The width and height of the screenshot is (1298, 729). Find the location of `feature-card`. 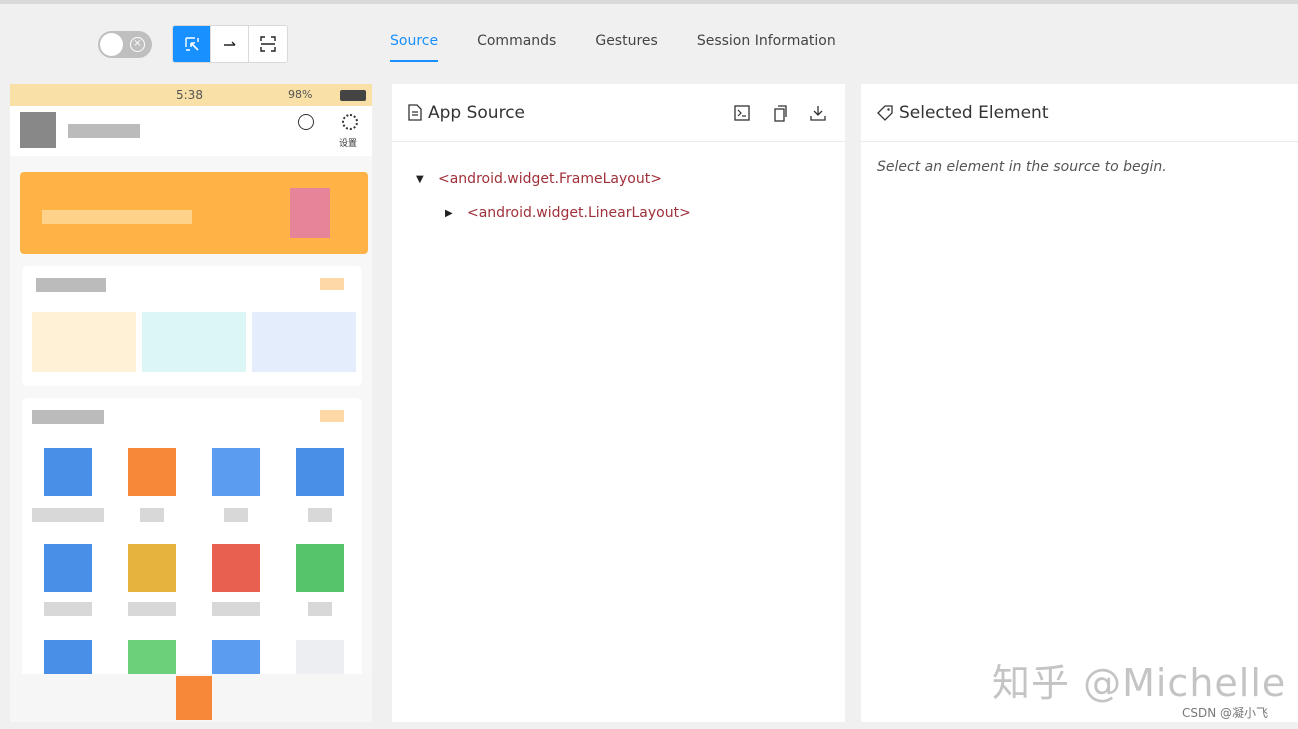

feature-card is located at coordinates (192, 326).